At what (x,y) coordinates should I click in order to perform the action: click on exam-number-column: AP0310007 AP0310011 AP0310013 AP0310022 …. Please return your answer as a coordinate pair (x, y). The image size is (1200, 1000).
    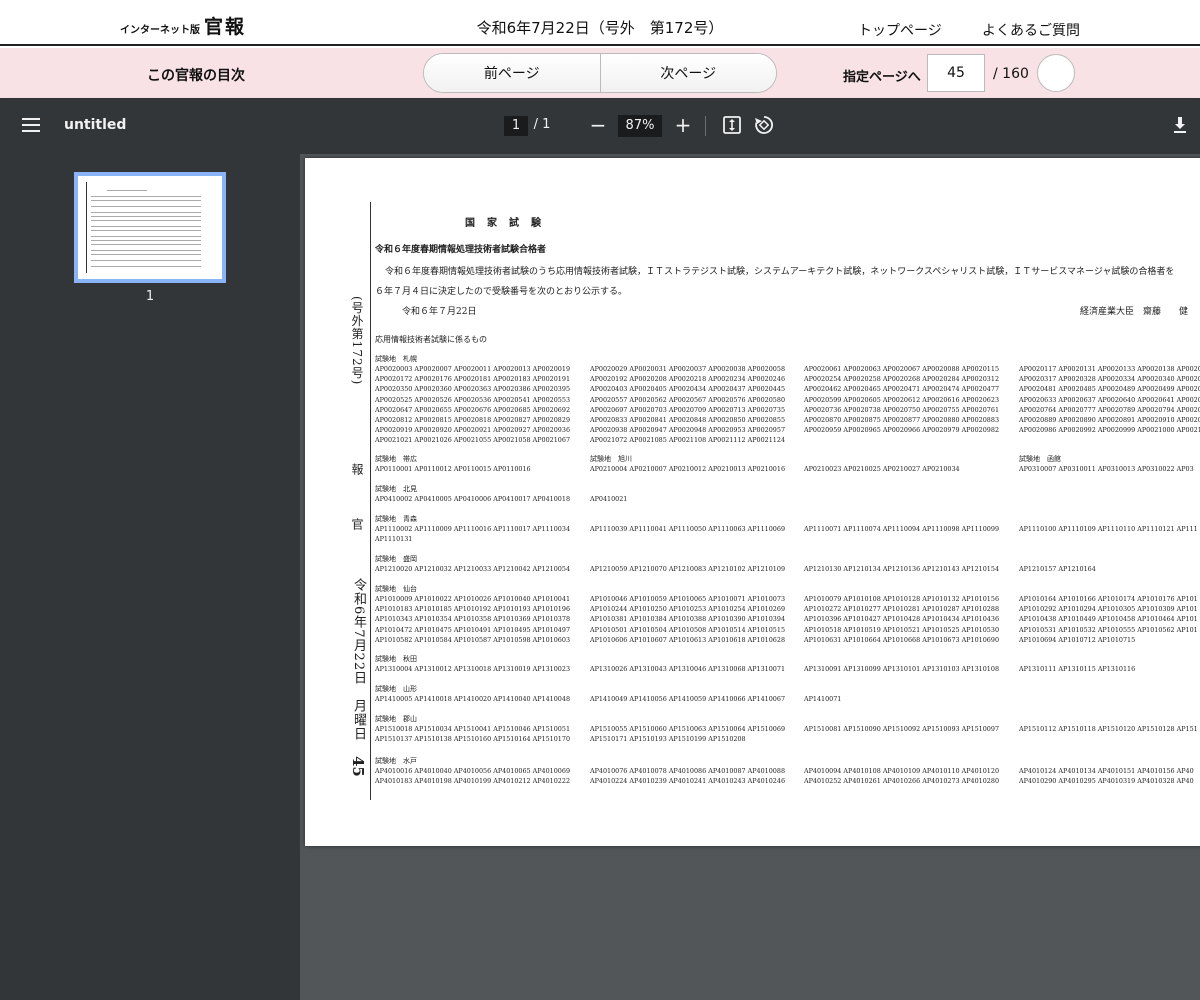
    Looking at the image, I should click on (1106, 469).